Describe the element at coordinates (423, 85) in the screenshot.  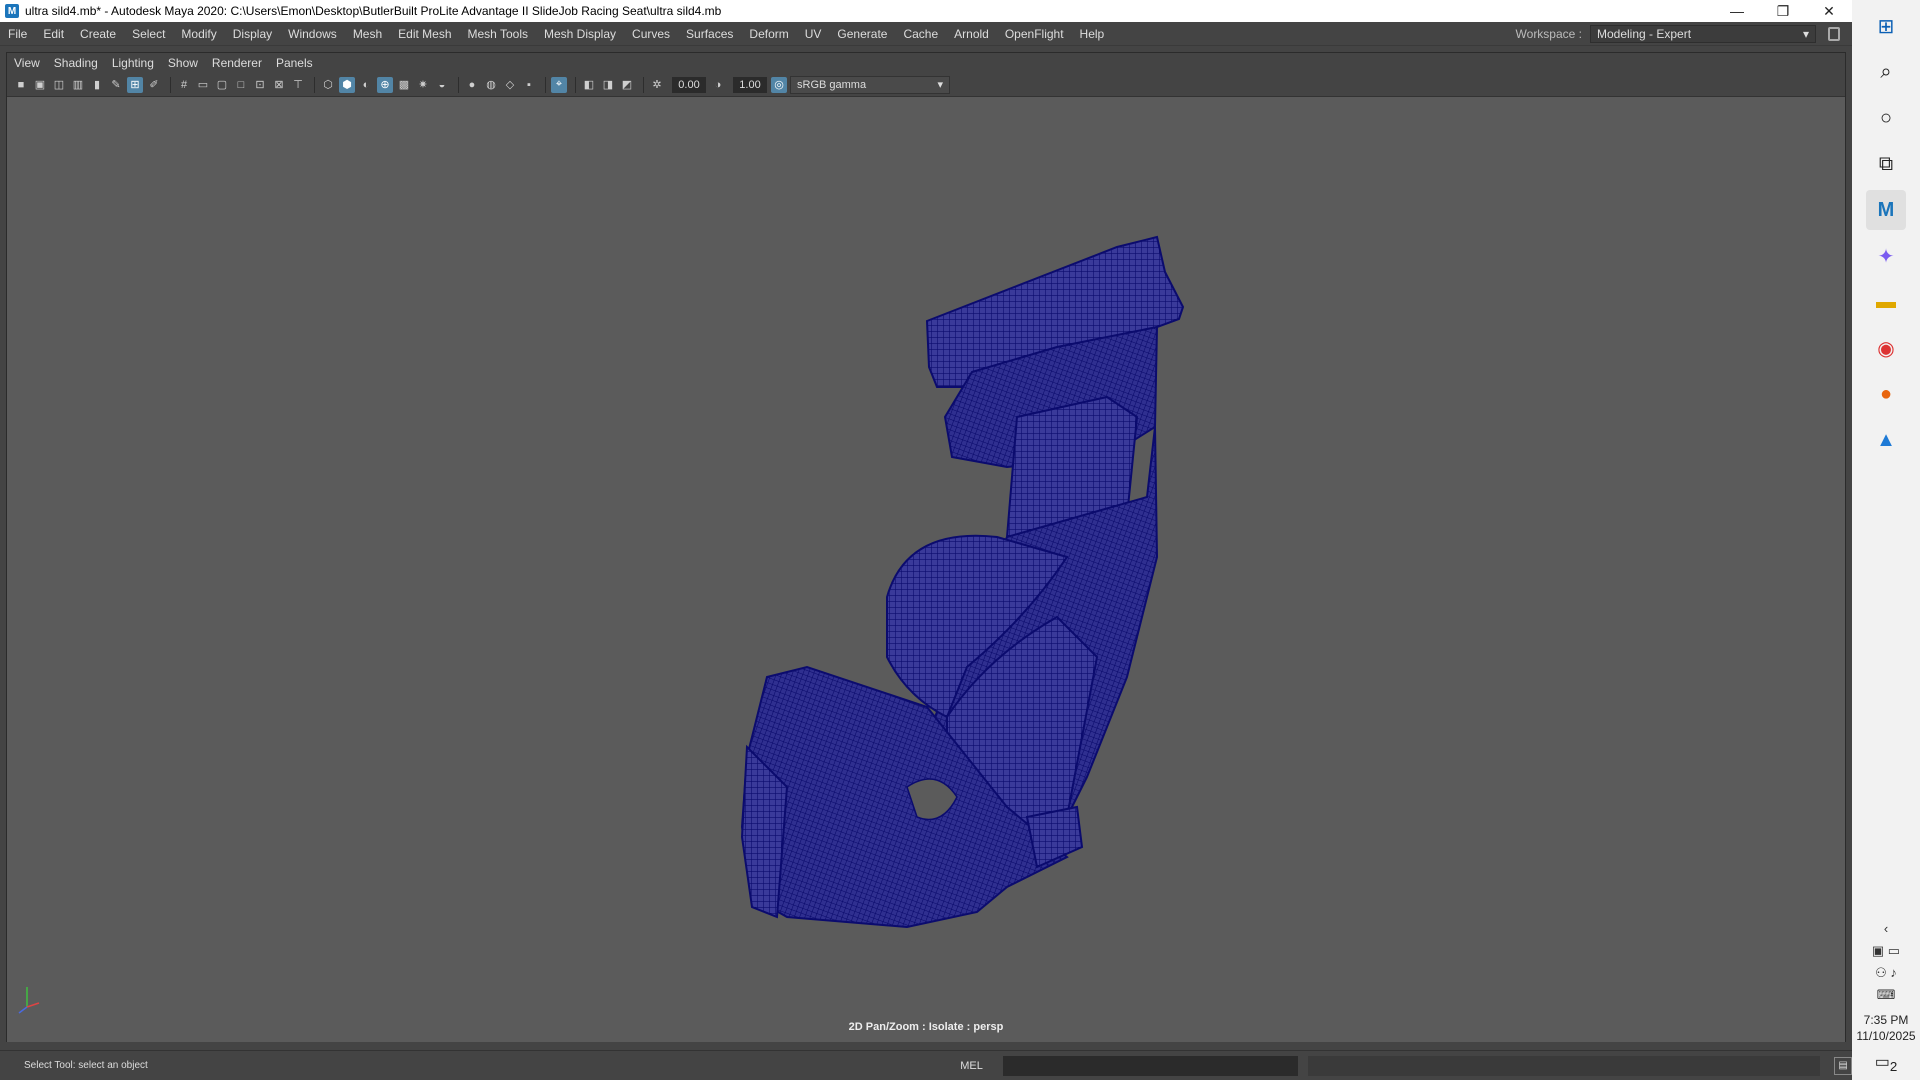
I see `use-all-lights-icon: ✷` at that location.